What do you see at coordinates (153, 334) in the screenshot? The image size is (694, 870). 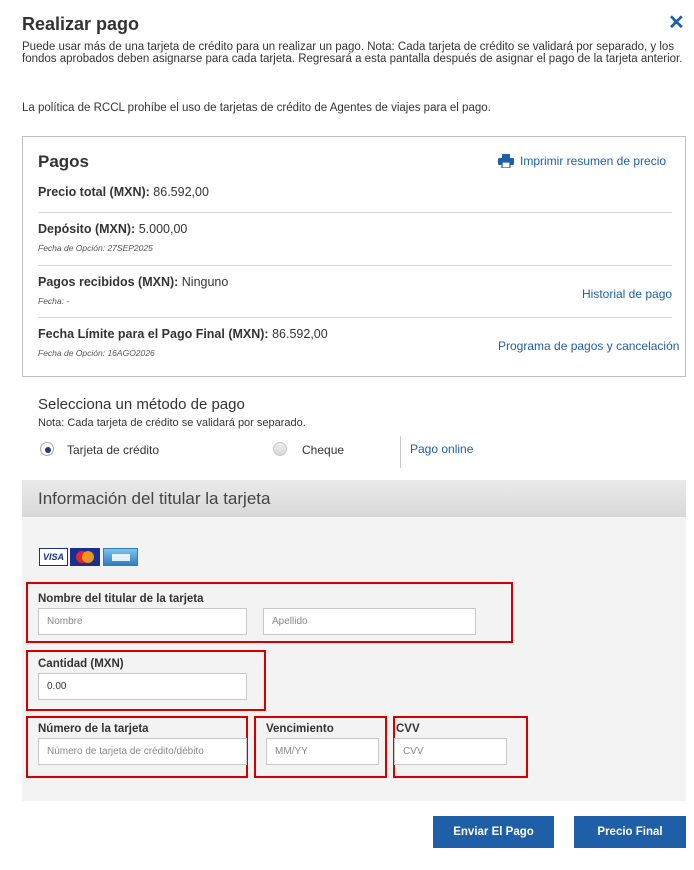 I see `final-payment-label: Fecha Límite para el Pago Final (MXN):` at bounding box center [153, 334].